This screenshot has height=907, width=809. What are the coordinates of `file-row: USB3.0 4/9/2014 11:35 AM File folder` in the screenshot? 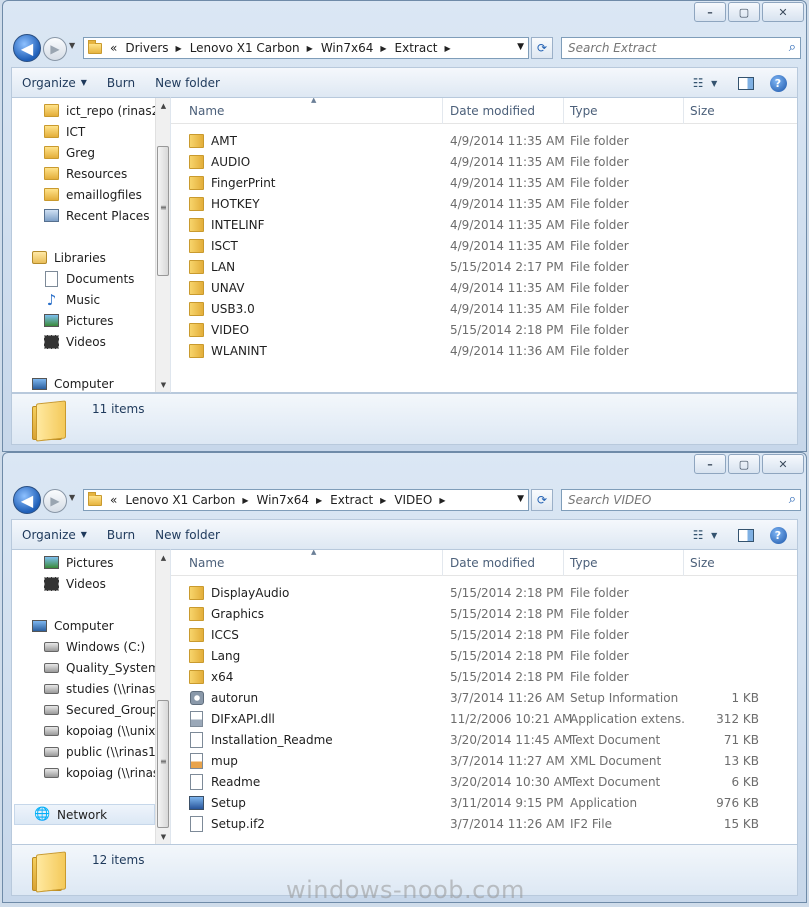 It's located at (484, 308).